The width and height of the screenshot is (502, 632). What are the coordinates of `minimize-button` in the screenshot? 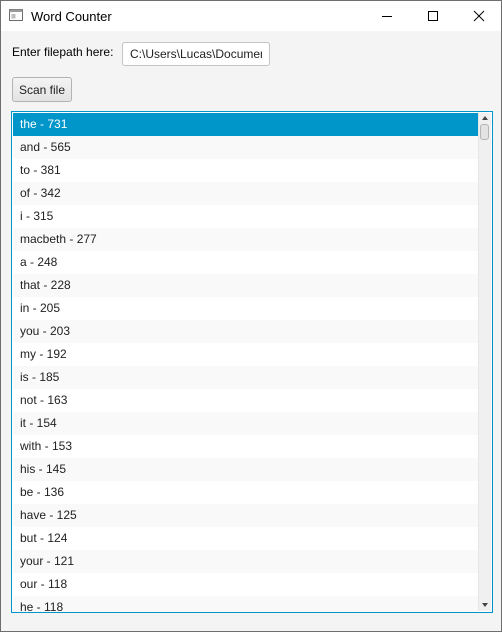 It's located at (387, 16).